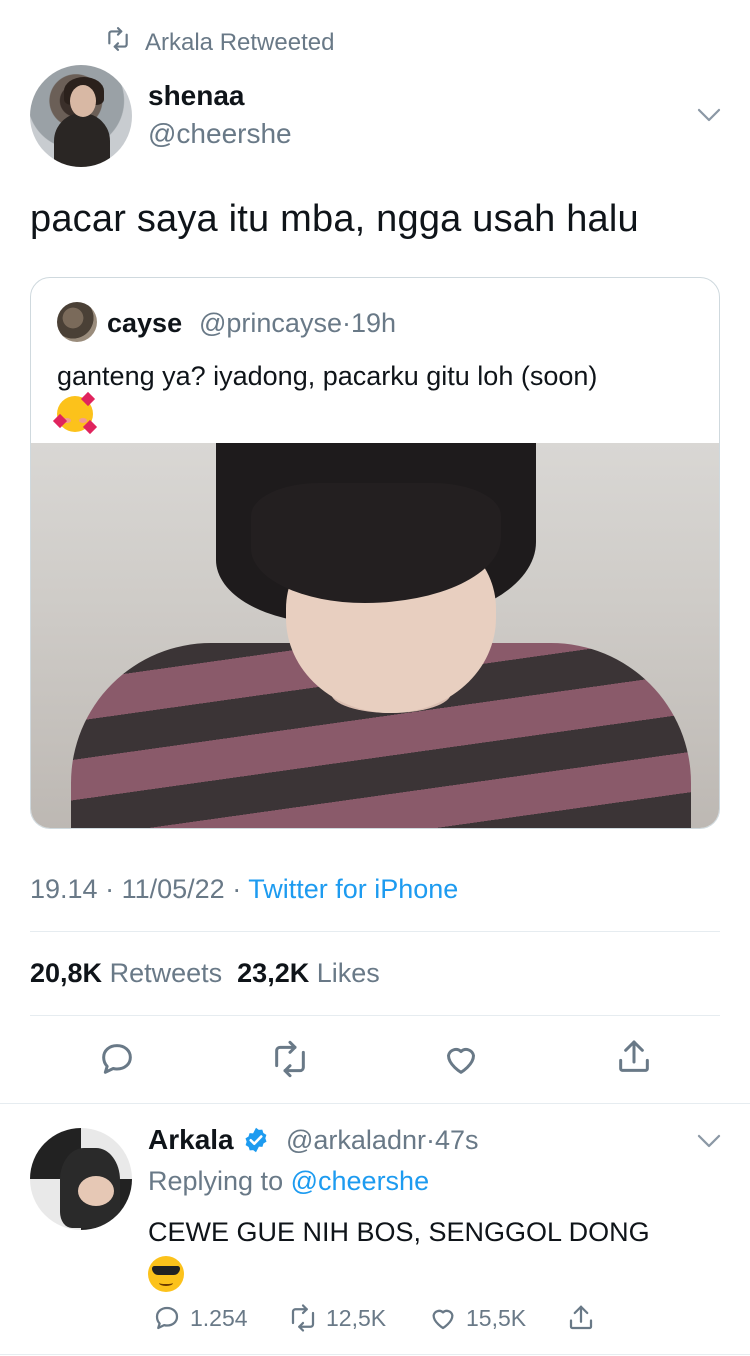  What do you see at coordinates (173, 889) in the screenshot?
I see `tweet-date: 11/05/22` at bounding box center [173, 889].